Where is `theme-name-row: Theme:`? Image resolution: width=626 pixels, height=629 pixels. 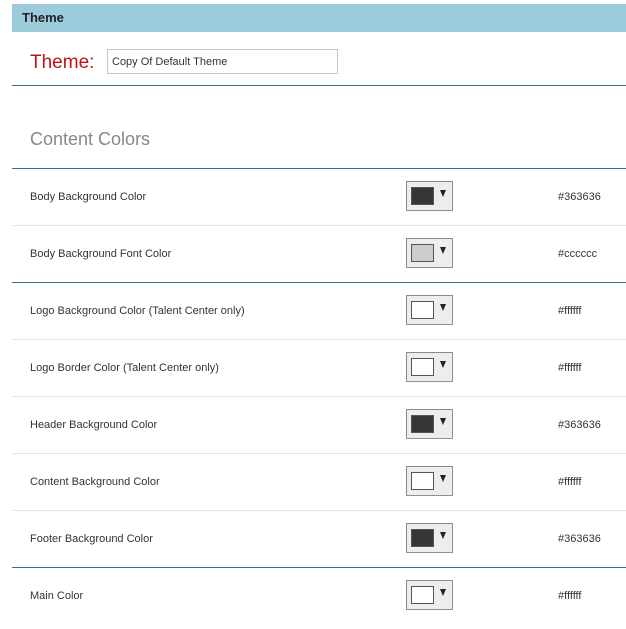 theme-name-row: Theme: is located at coordinates (319, 59).